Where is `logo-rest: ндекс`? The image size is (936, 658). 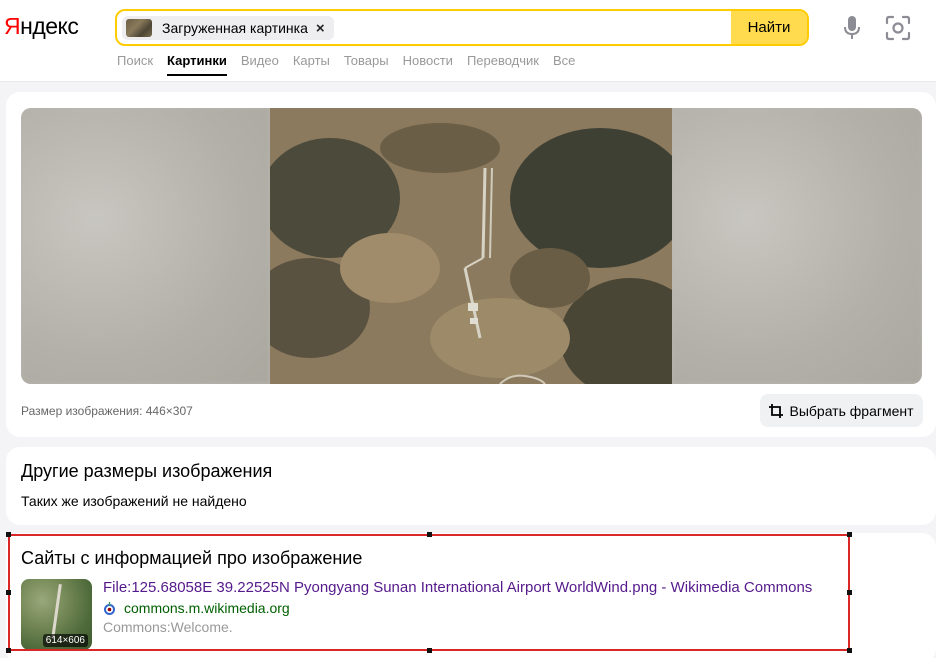 logo-rest: ндекс is located at coordinates (49, 26).